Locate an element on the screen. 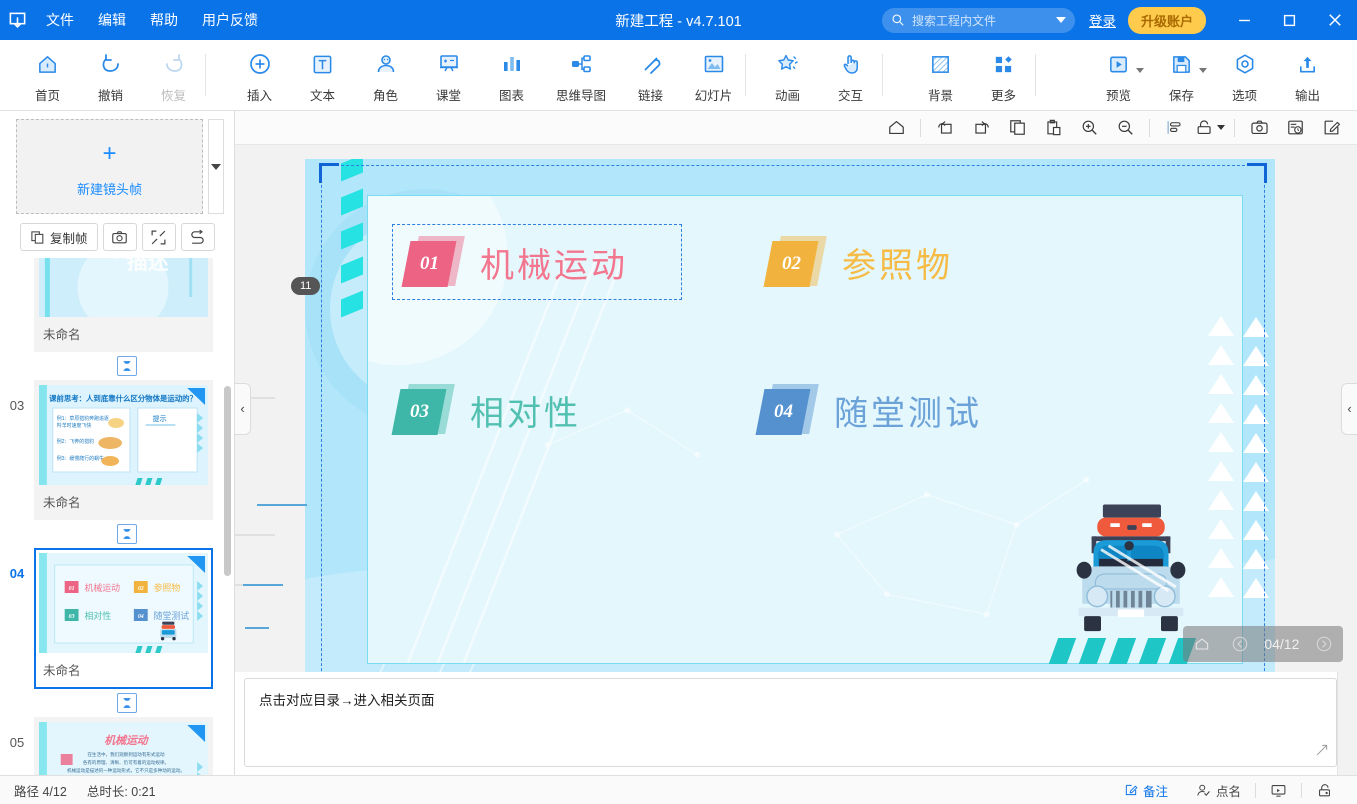 This screenshot has height=804, width=1357. menu-feedback: 用户反馈 is located at coordinates (230, 20).